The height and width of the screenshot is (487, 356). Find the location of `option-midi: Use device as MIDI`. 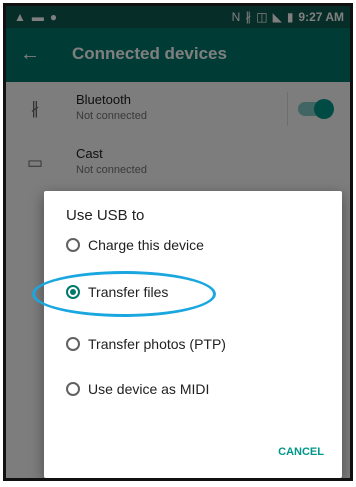

option-midi: Use device as MIDI is located at coordinates (137, 389).